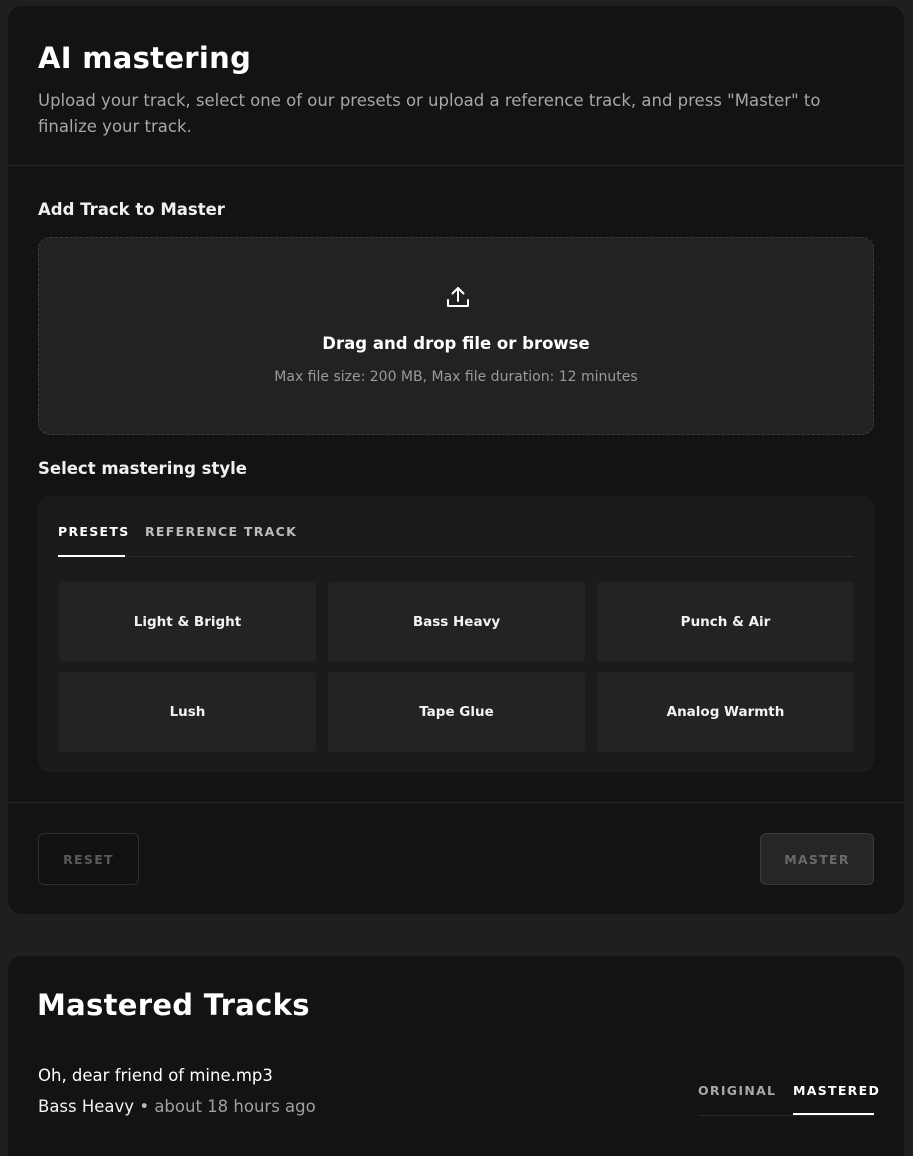 This screenshot has width=913, height=1156. I want to click on track-meta: Bass Heavy • about 18 hours ago, so click(177, 1106).